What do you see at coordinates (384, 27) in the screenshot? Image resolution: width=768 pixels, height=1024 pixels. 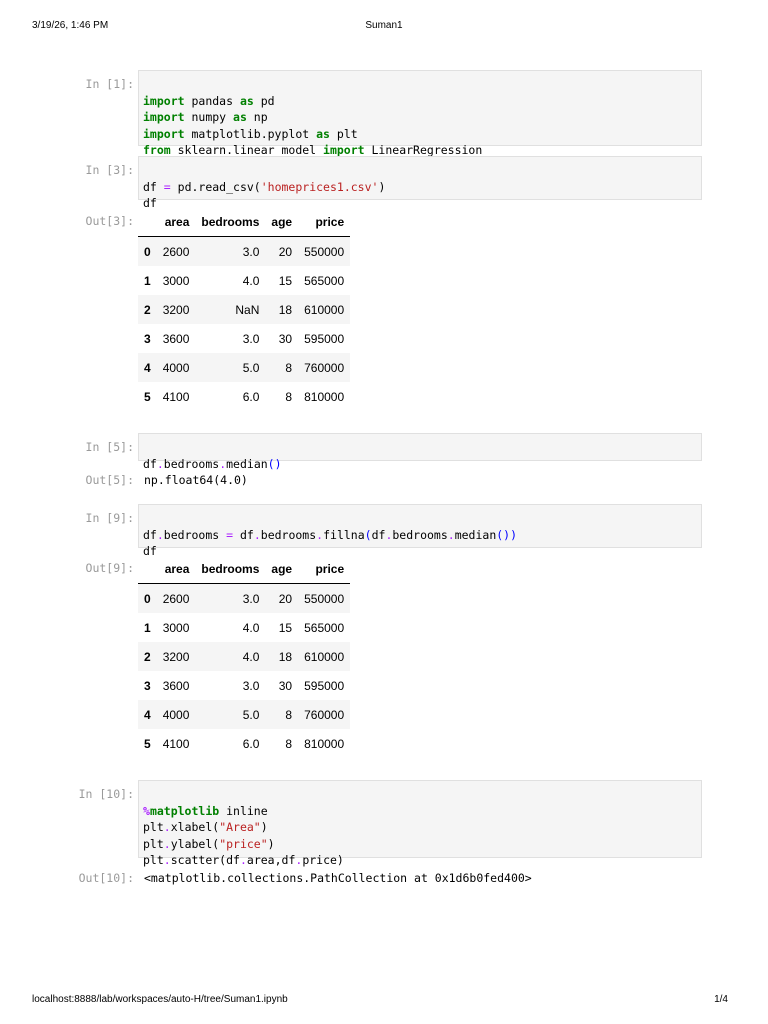 I see `print-header: Suman1 3/19/26, 1:46 PM` at bounding box center [384, 27].